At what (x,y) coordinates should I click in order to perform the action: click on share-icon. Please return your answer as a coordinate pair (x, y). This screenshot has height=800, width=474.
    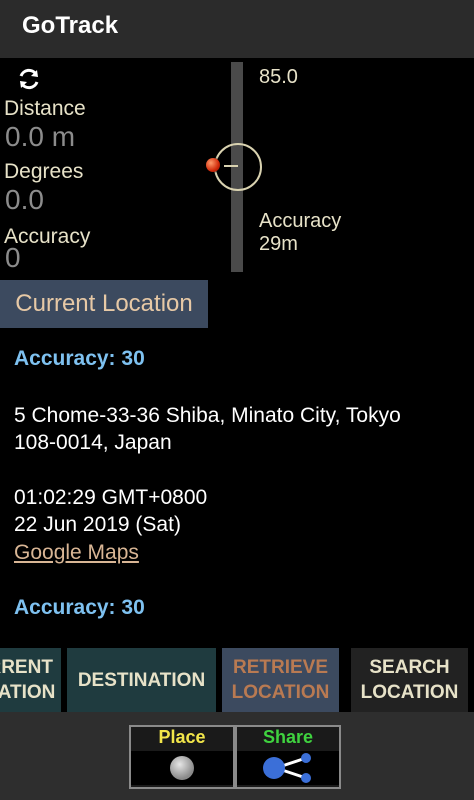
    Looking at the image, I should click on (287, 768).